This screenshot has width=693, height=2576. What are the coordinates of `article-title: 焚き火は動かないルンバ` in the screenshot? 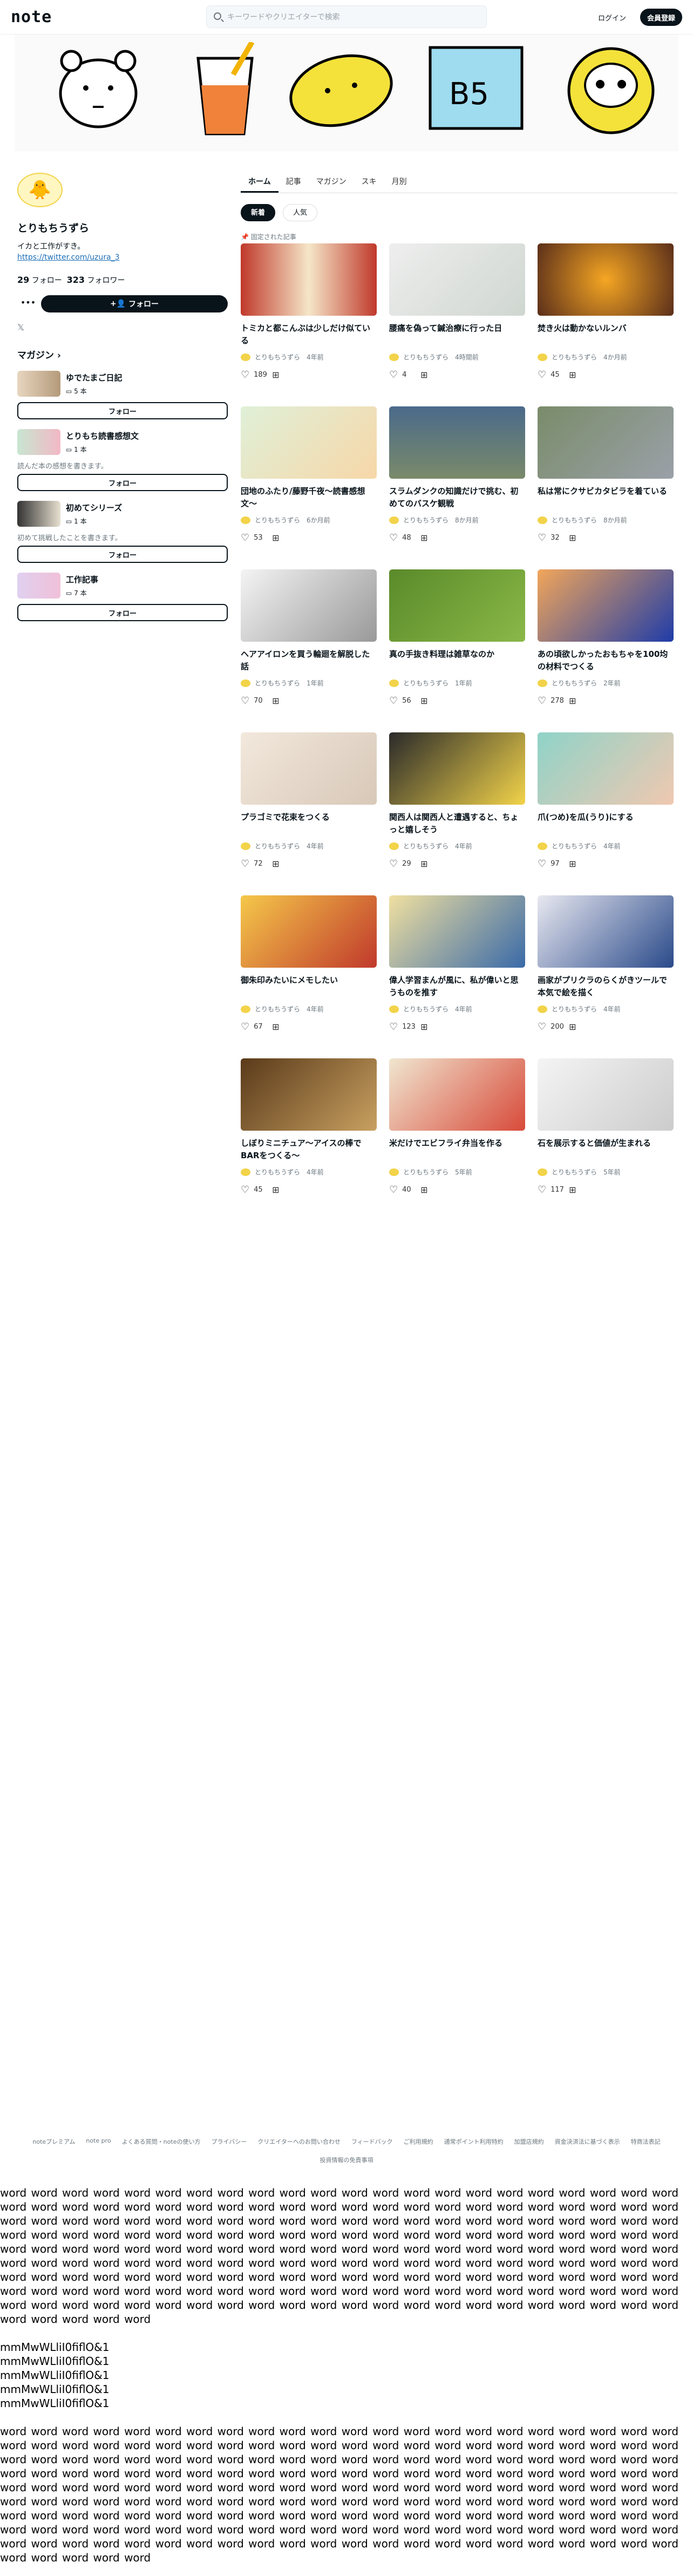 It's located at (606, 335).